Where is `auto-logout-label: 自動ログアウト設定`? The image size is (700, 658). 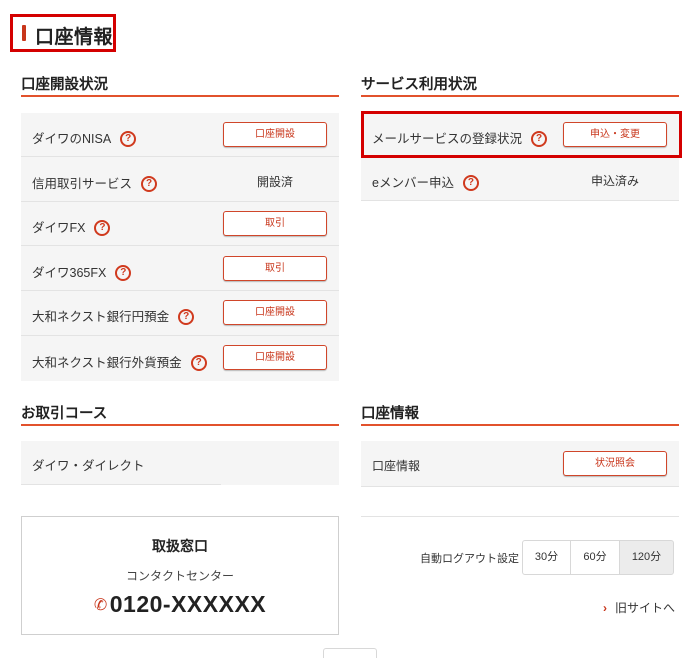
auto-logout-label: 自動ログアウト設定 is located at coordinates (469, 559).